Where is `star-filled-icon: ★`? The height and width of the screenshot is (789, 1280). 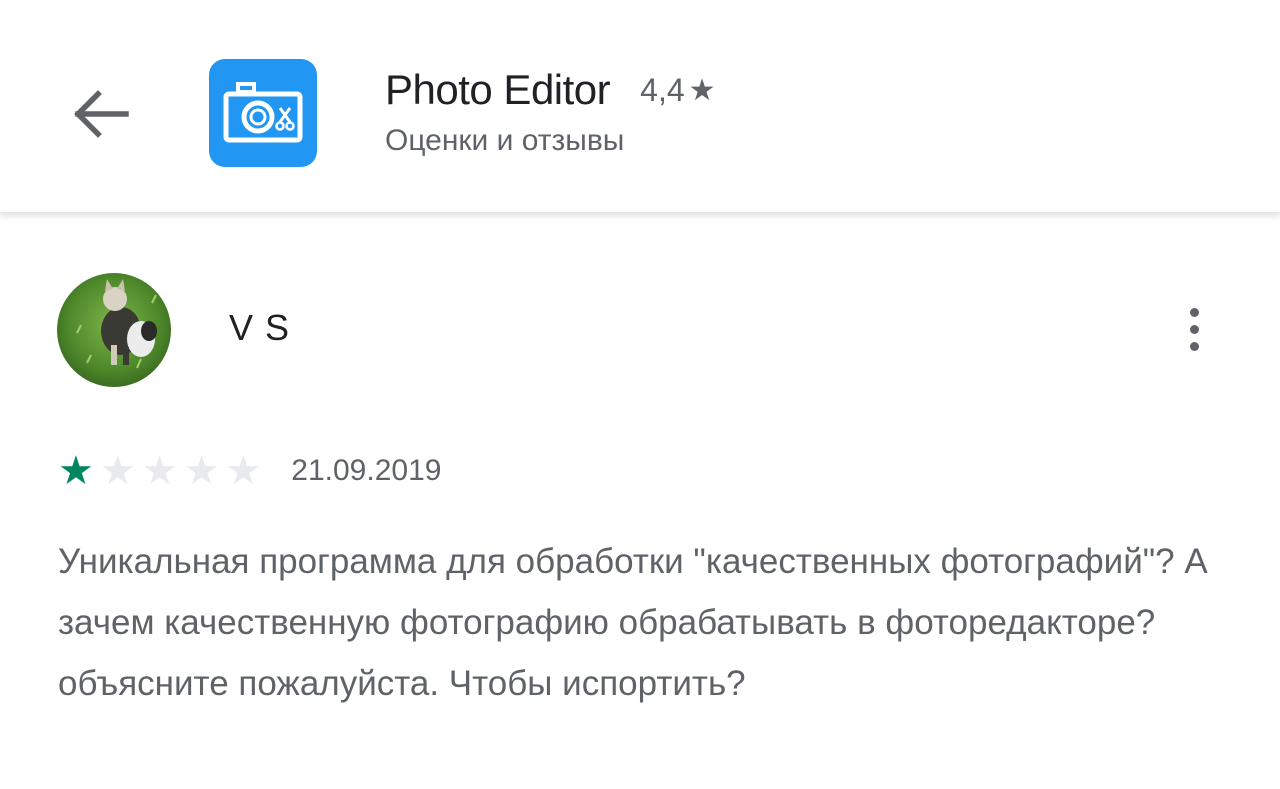
star-filled-icon: ★ is located at coordinates (76, 471).